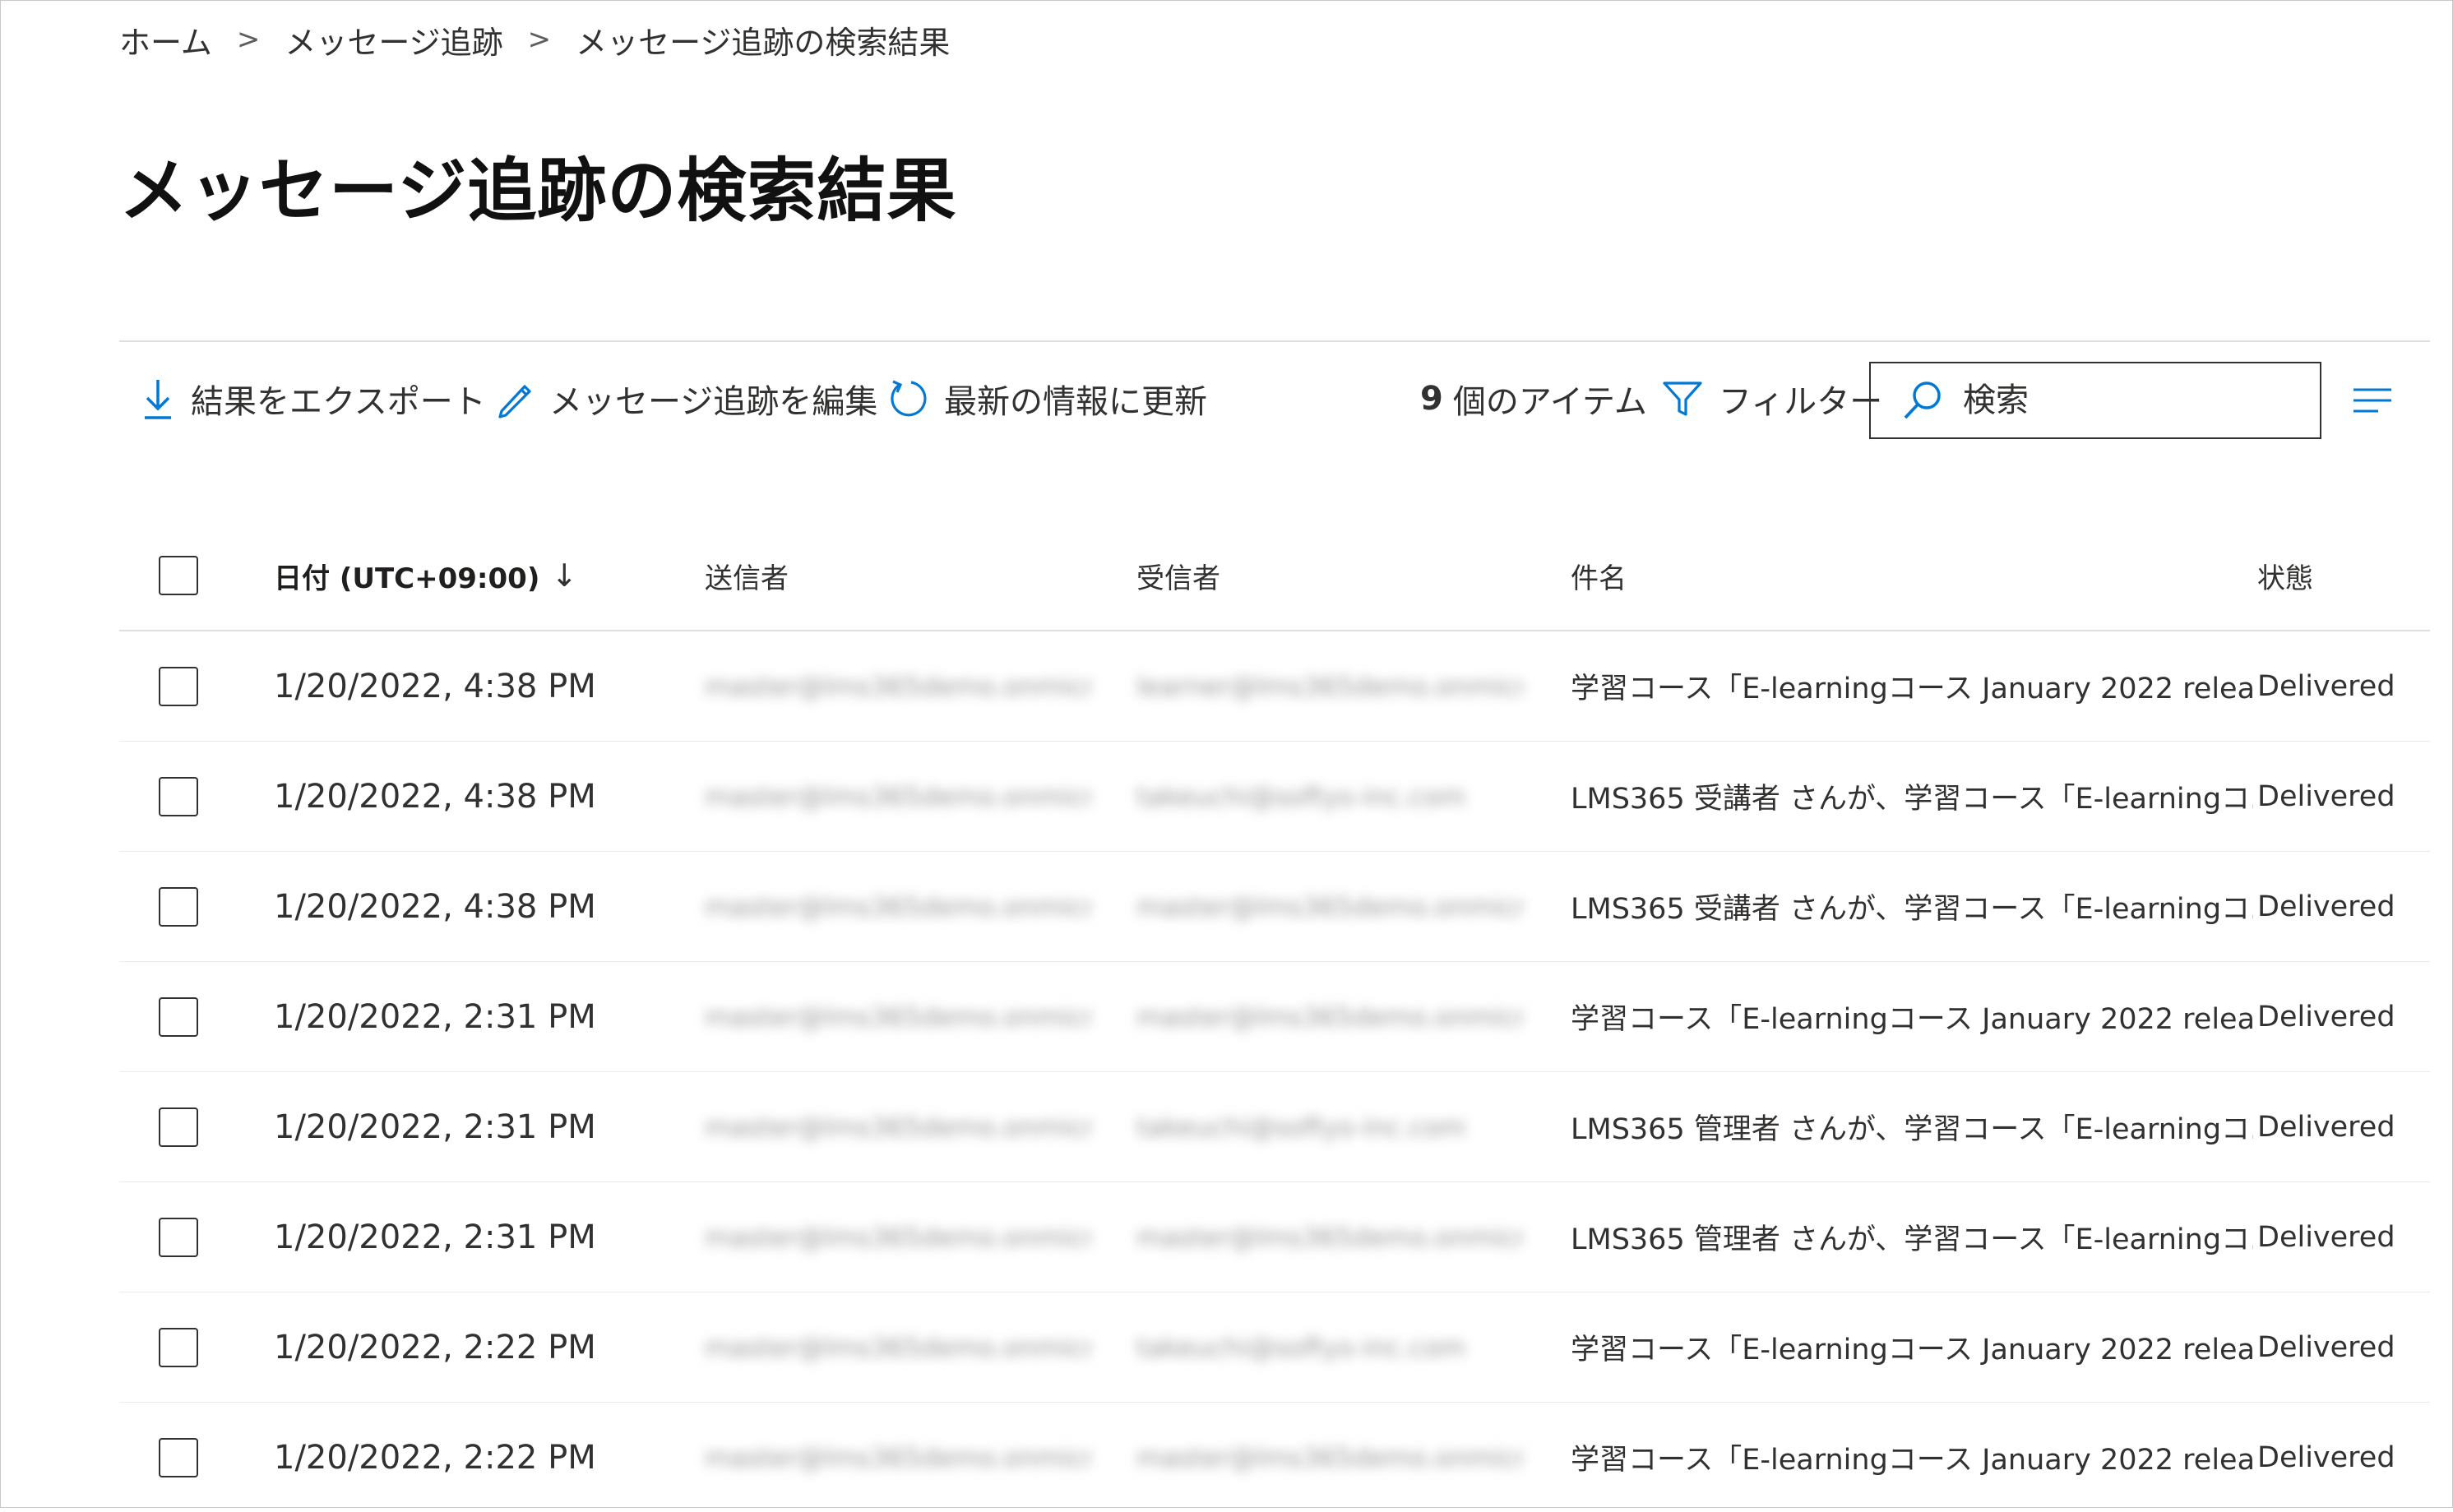 The image size is (2453, 1512). I want to click on search-box, so click(2095, 400).